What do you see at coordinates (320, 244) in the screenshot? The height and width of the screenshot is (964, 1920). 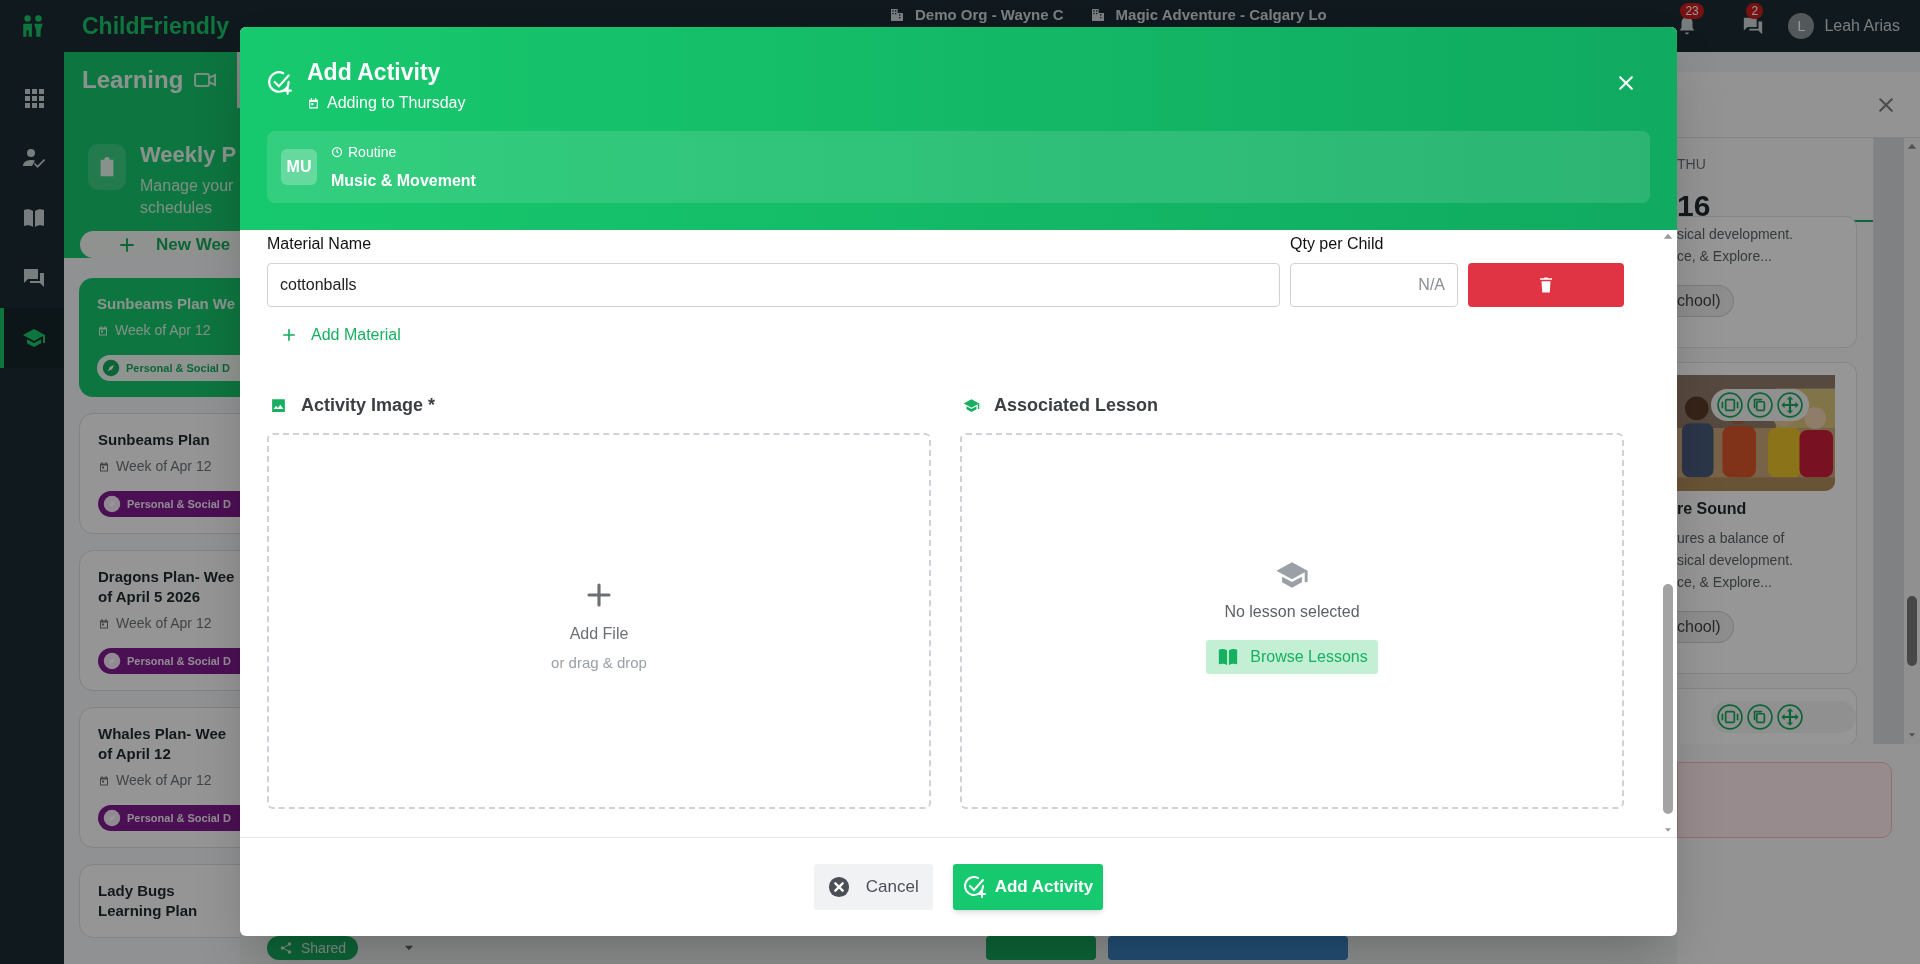 I see `field-label: Material Name` at bounding box center [320, 244].